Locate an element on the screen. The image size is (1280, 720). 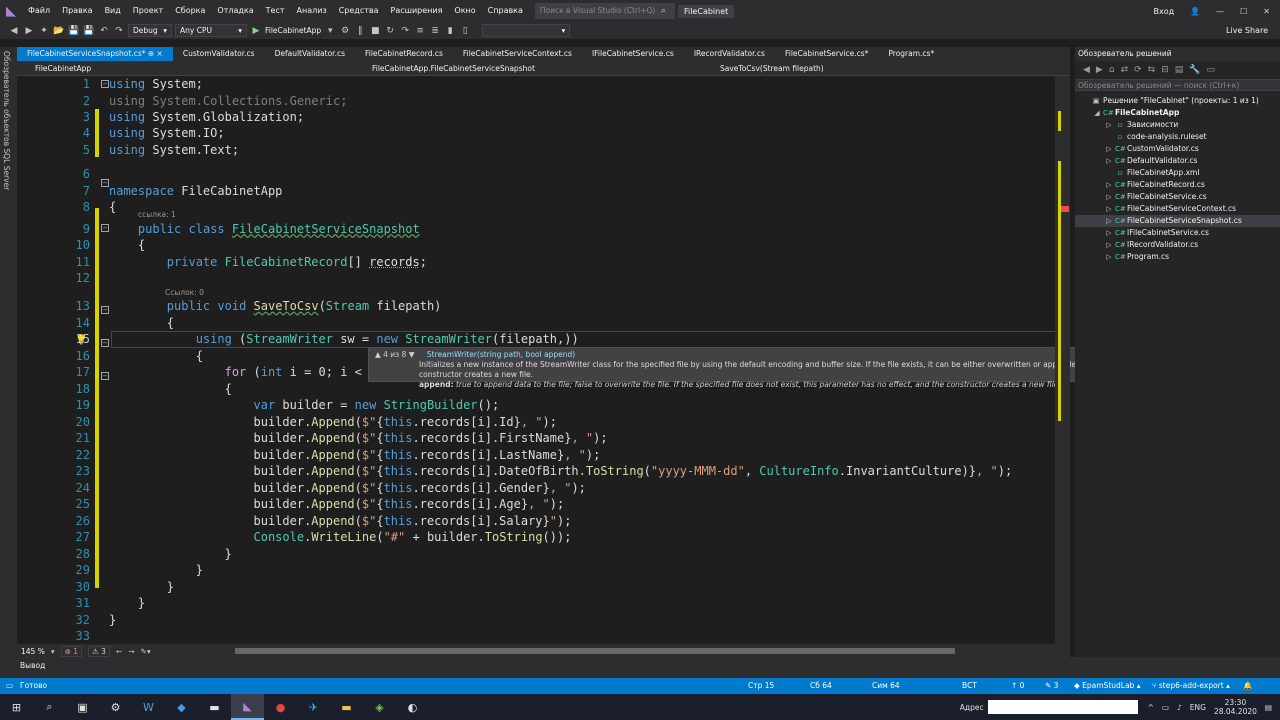
status-repo: ◆ EpamStudLab ▴ is located at coordinates (1107, 686).